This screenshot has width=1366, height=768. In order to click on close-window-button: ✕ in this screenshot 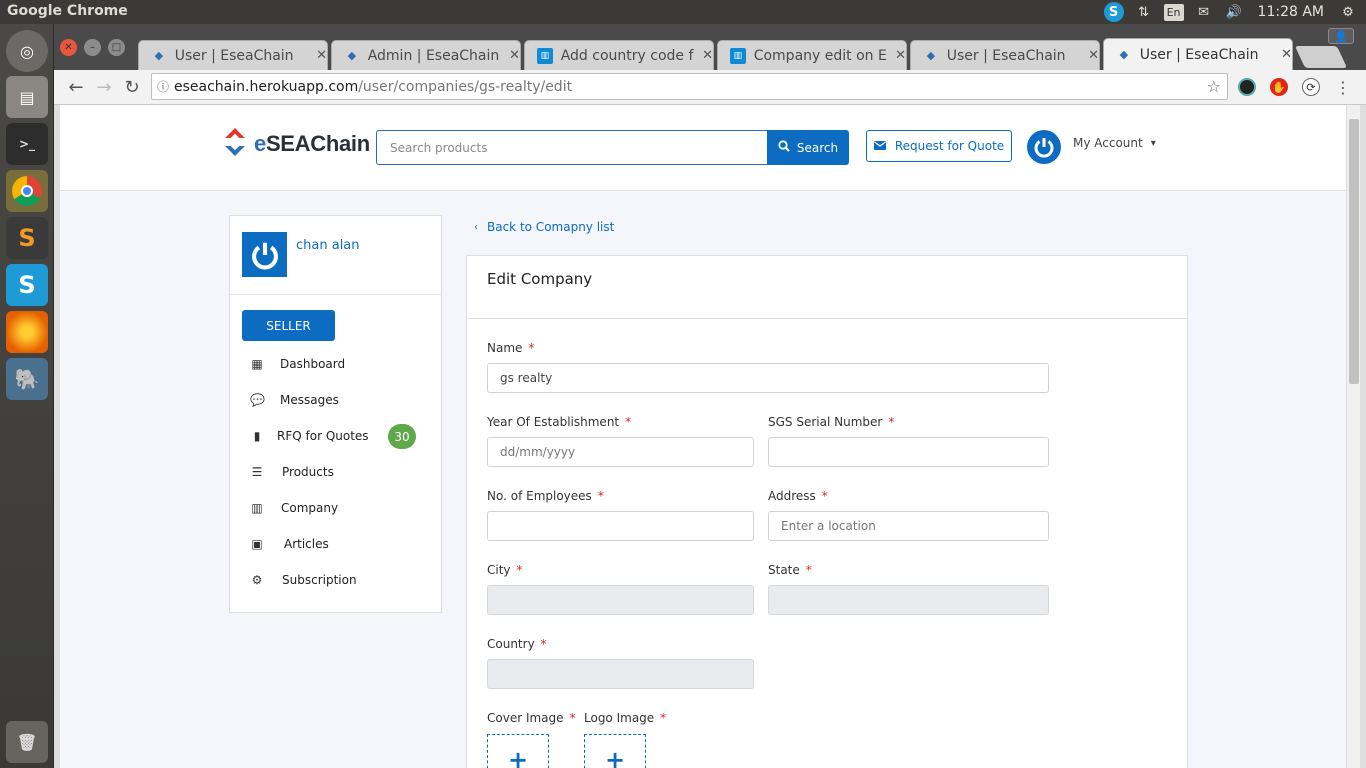, I will do `click(68, 47)`.